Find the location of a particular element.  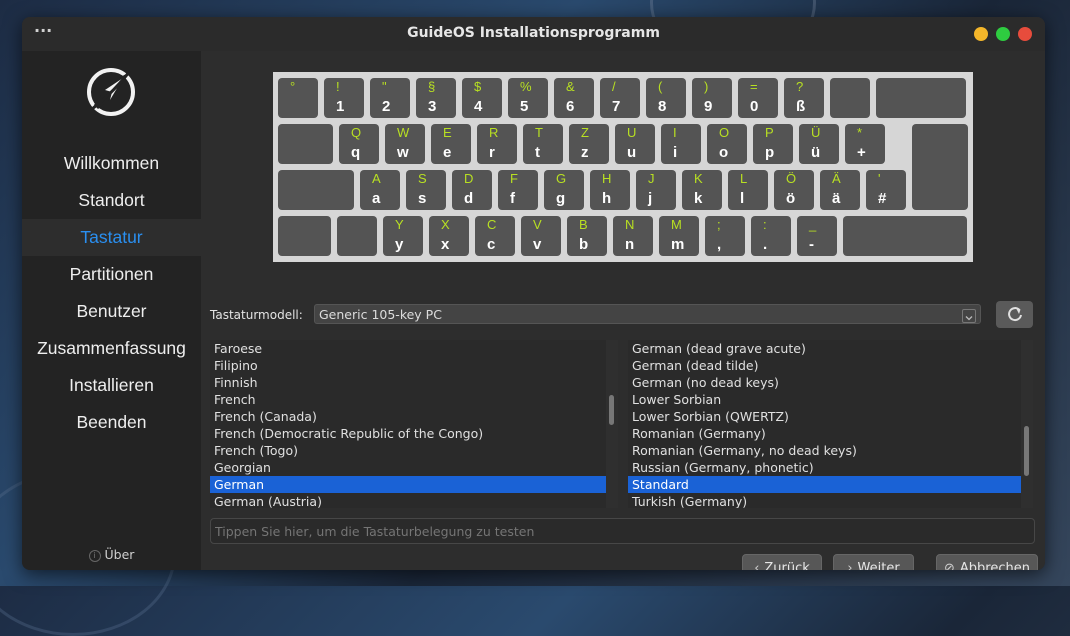

sidebar-item-zusammenfassung: Zusammenfassung is located at coordinates (111, 348).